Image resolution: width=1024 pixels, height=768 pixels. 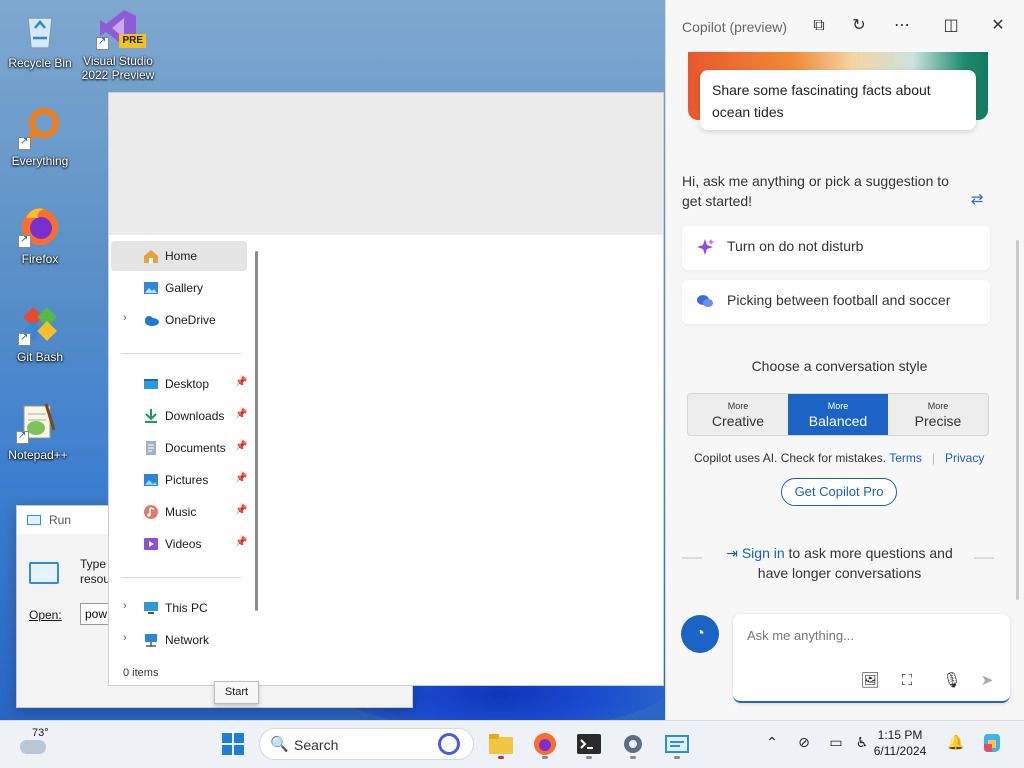 I want to click on refresh-suggestions-icon: ⇄, so click(x=977, y=199).